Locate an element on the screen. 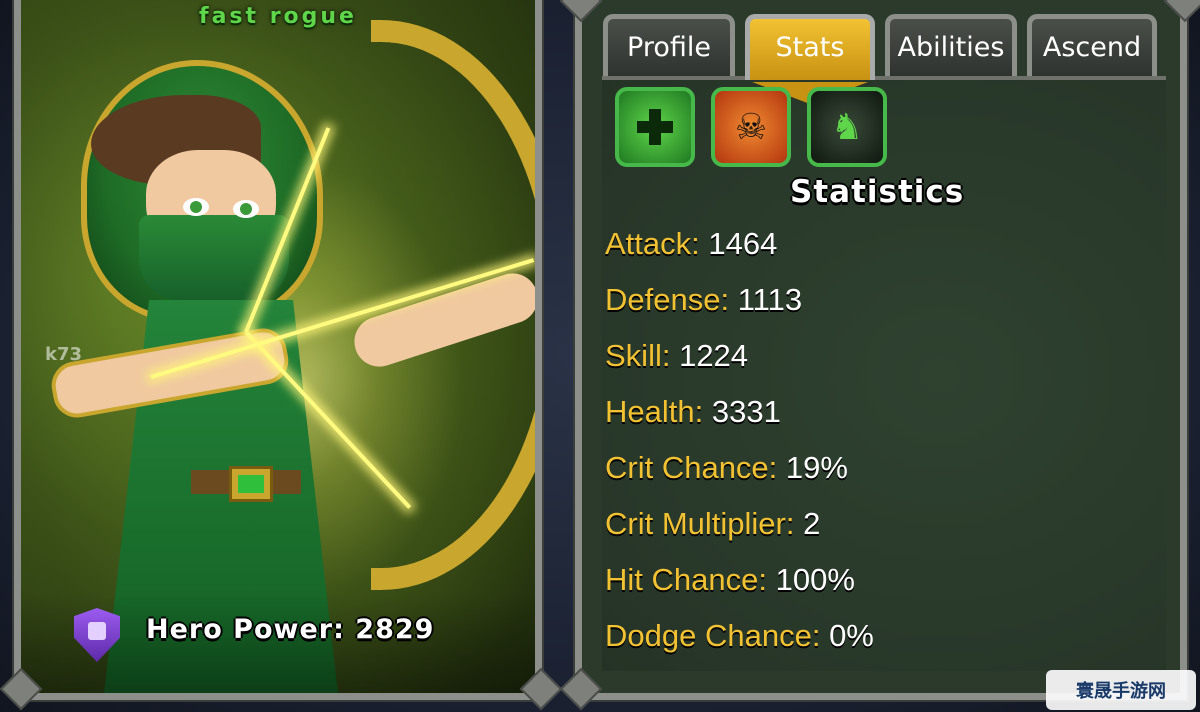  heal-ability-icon is located at coordinates (655, 127).